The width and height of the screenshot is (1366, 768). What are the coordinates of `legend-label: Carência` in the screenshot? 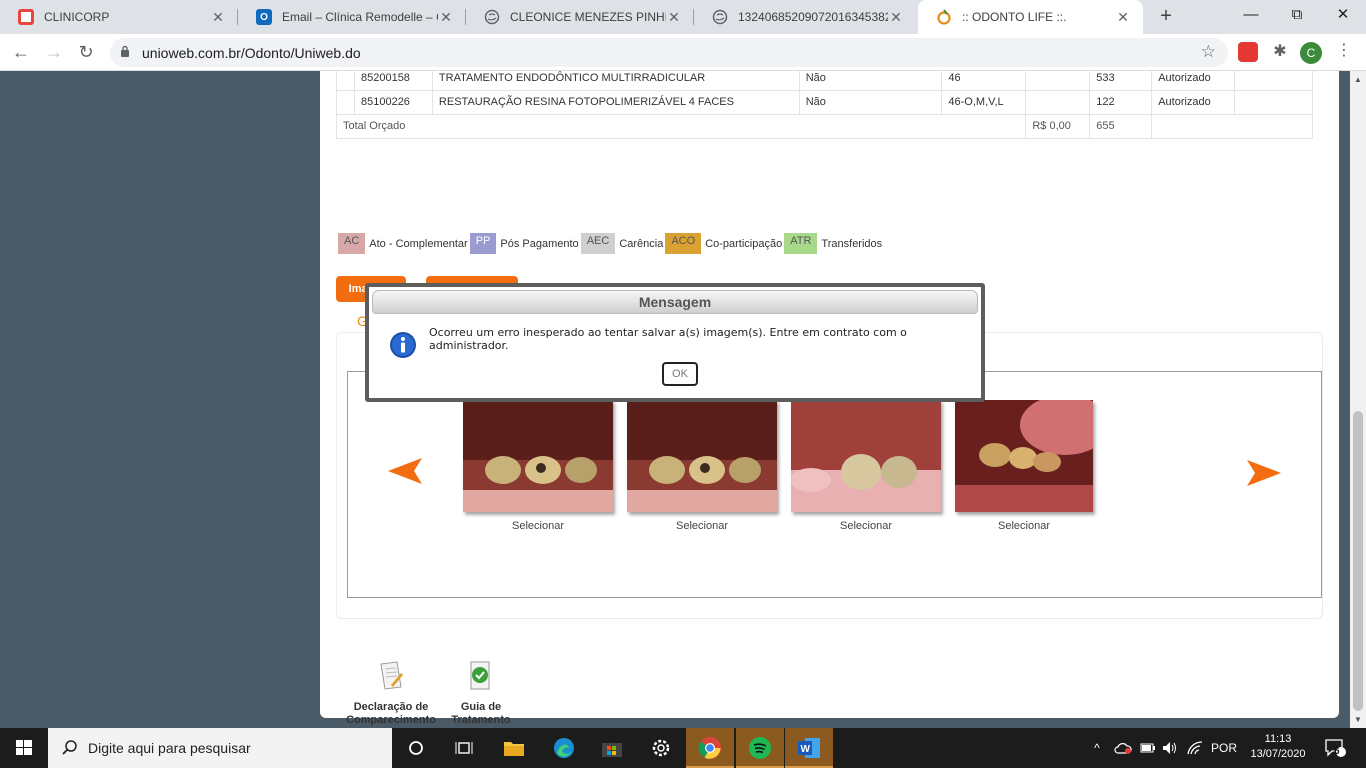 It's located at (641, 243).